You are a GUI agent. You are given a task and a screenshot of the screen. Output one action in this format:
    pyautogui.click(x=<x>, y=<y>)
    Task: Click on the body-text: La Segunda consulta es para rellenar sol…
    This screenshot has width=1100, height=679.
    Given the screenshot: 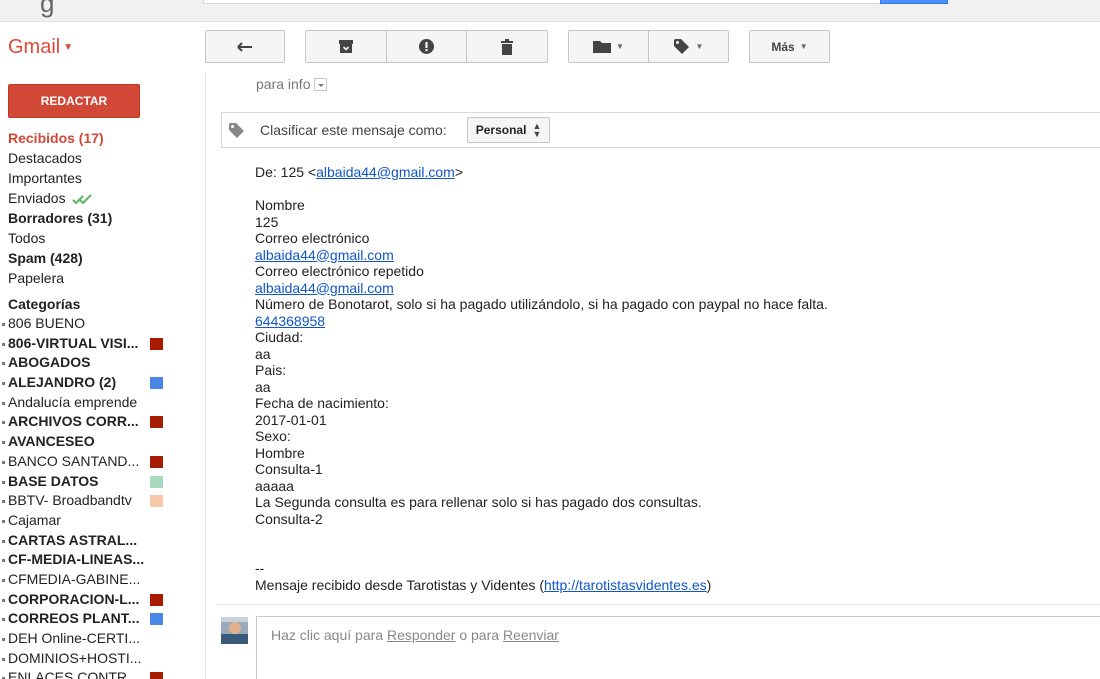 What is the action you would take?
    pyautogui.click(x=478, y=502)
    